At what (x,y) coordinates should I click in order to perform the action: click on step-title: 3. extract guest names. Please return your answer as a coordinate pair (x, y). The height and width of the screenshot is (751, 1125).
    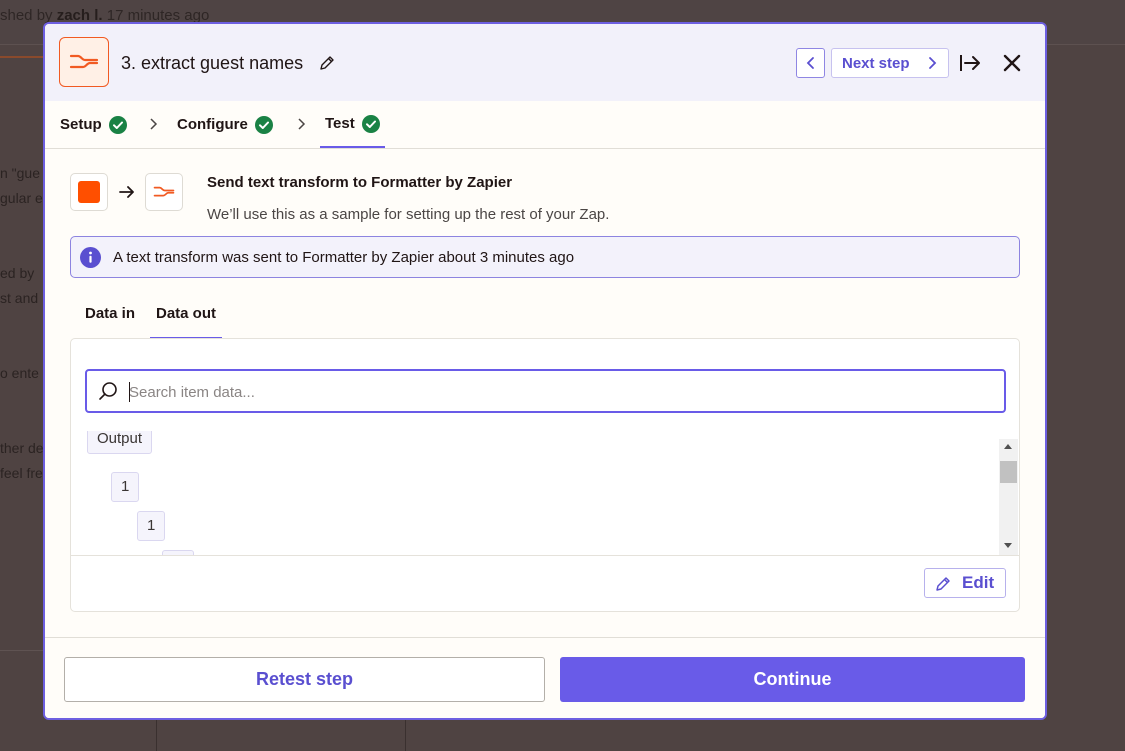
    Looking at the image, I should click on (212, 63).